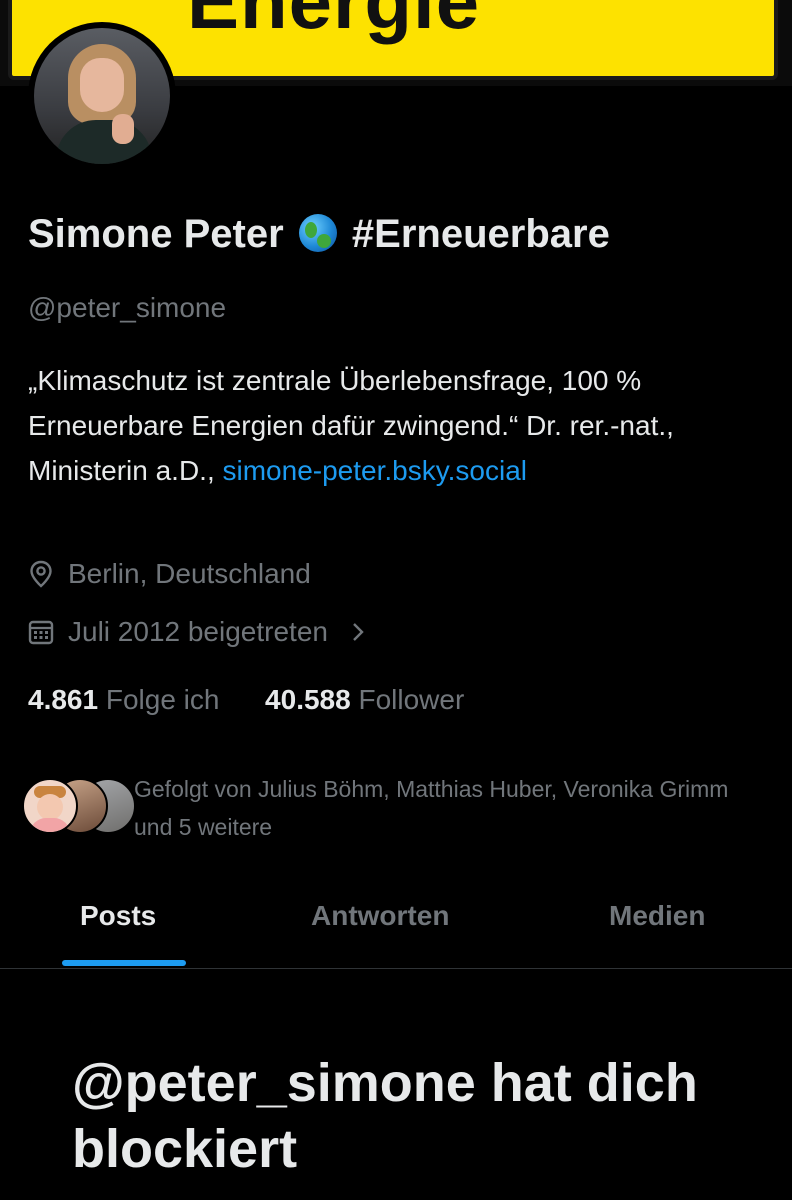  I want to click on profile-hashtag: #Erneuerbare, so click(480, 234).